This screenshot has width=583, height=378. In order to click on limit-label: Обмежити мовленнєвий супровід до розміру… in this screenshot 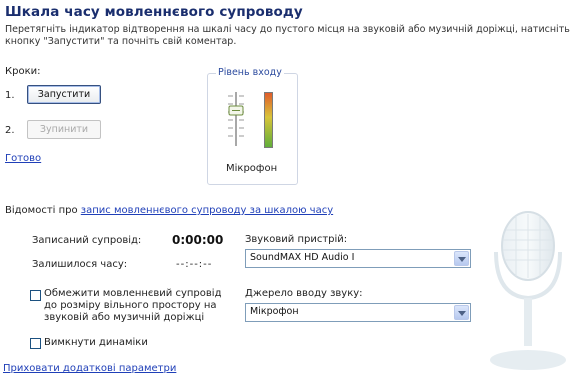, I will do `click(139, 306)`.